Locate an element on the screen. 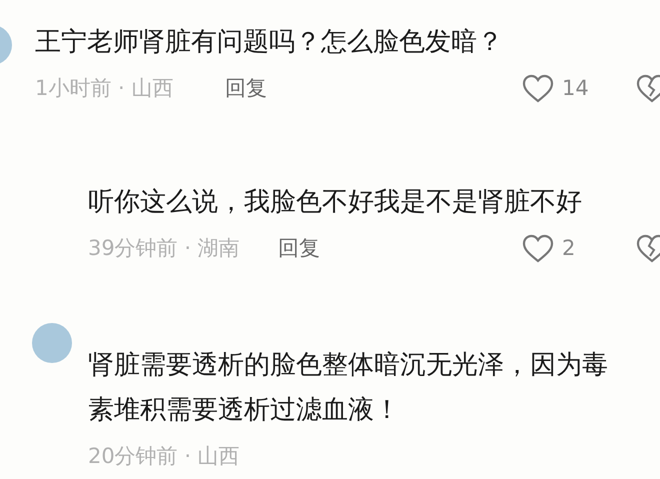  comment-text: 肾脏需要透析的脸色整体暗沉无光泽，因为毒素堆积需要透析过滤血液！ is located at coordinates (348, 388).